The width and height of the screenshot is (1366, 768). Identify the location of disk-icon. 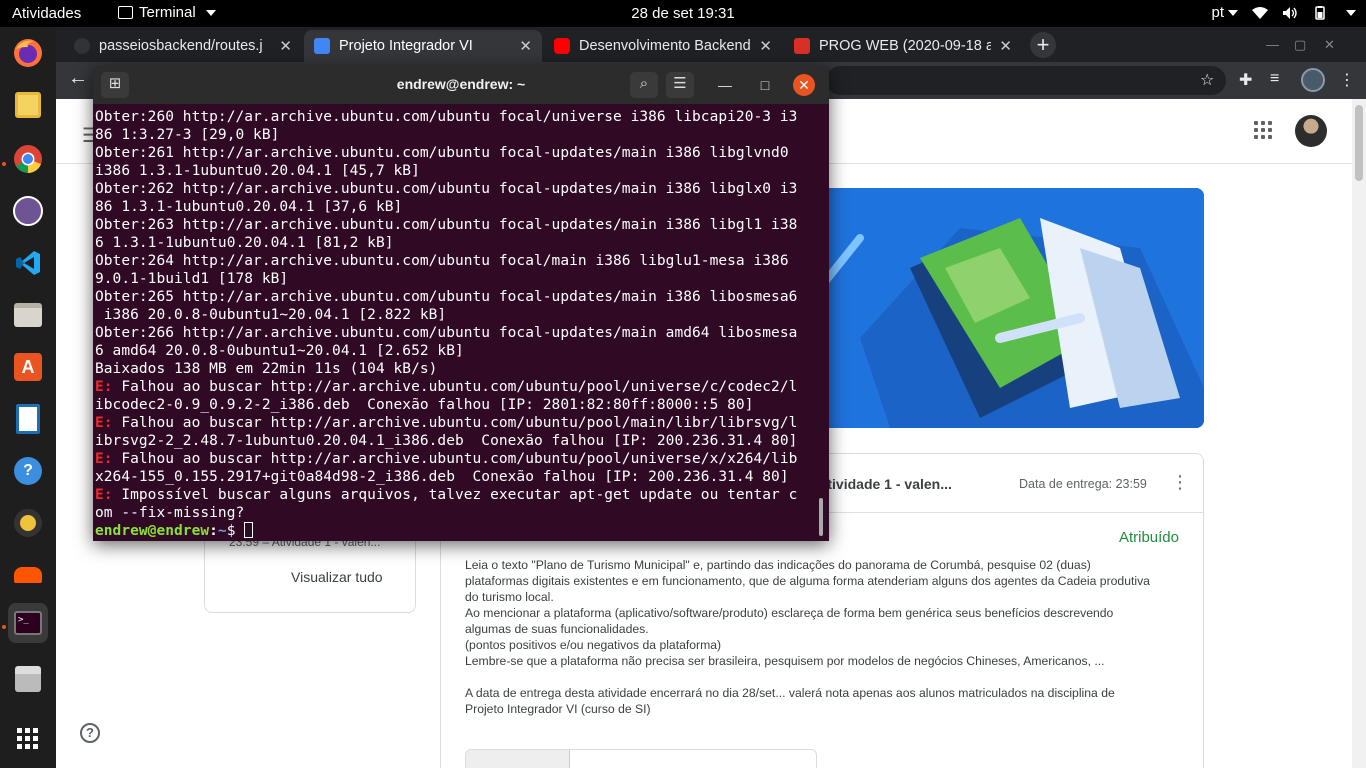
(28, 679).